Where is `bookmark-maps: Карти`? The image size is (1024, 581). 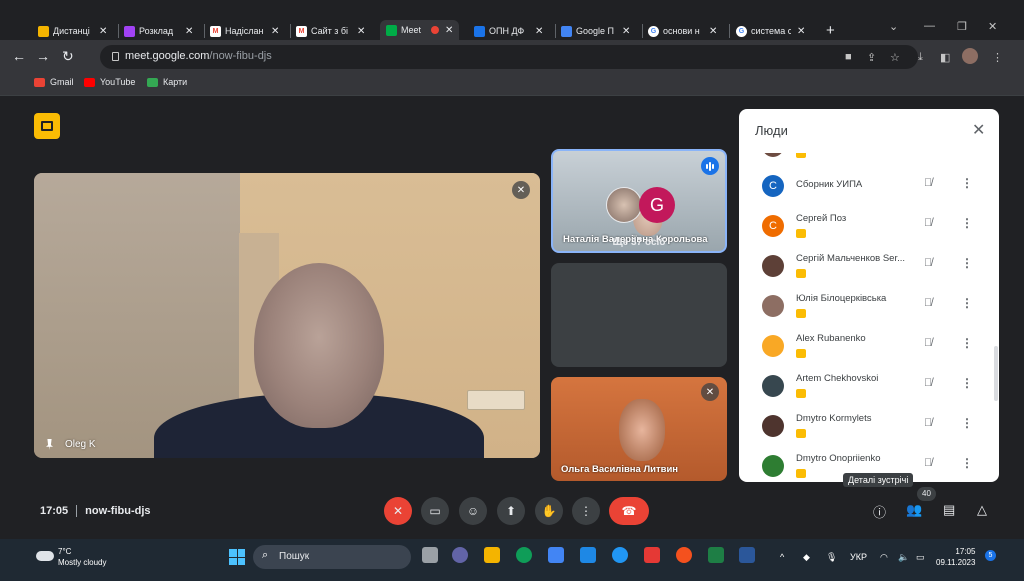
bookmark-maps: Карти is located at coordinates (167, 82).